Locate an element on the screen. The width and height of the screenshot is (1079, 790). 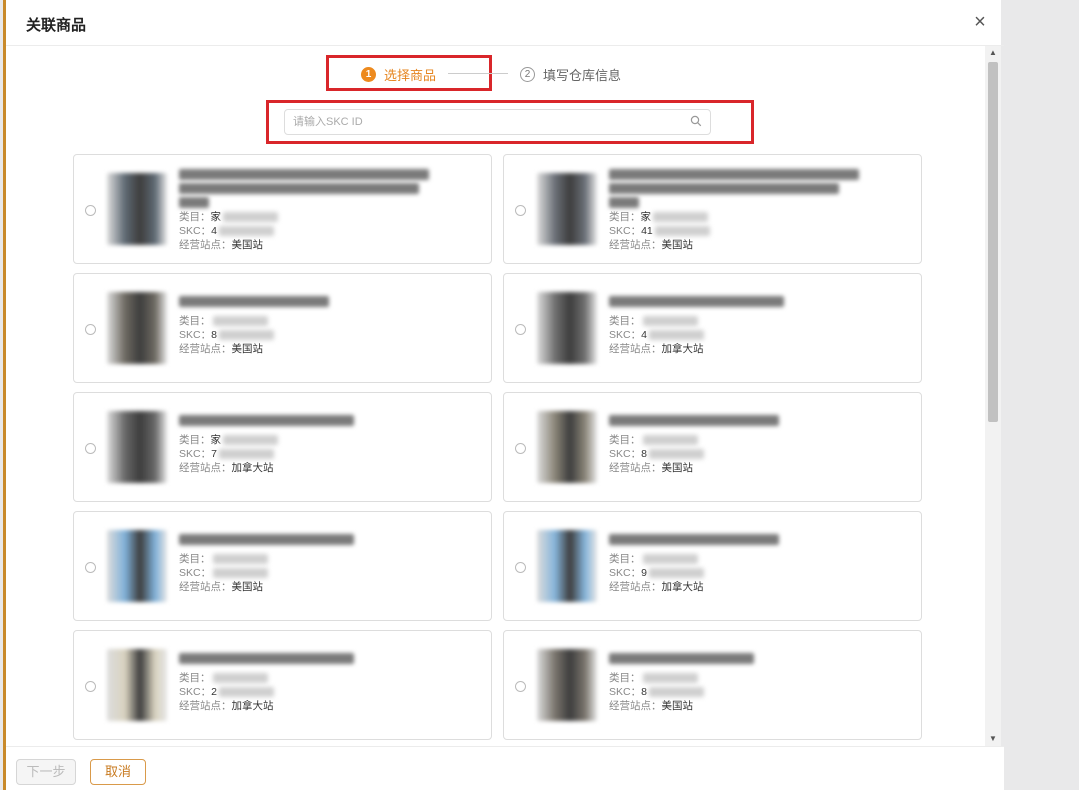
product-card: 类目：家 SKC：7 经营站点：加拿大站 is located at coordinates (282, 447).